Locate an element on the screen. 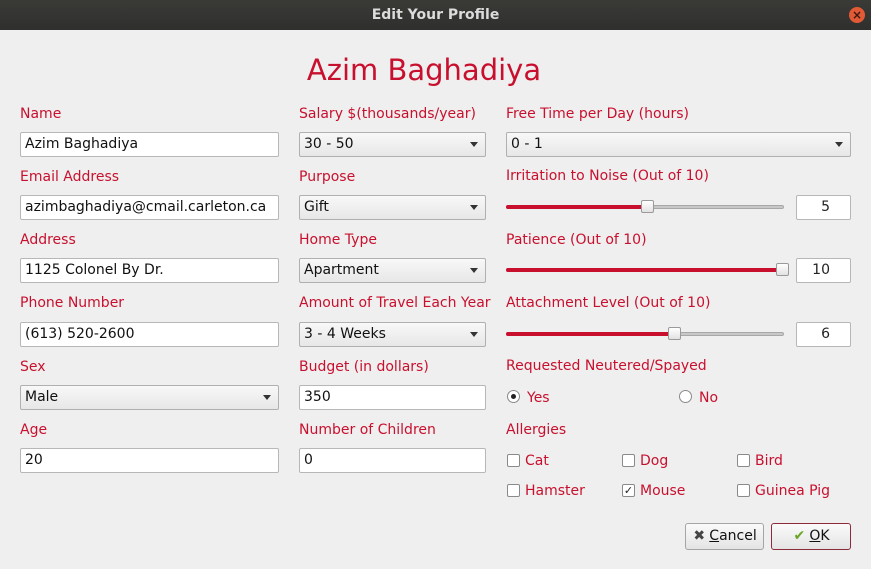 The image size is (871, 569). neutered-yes-label: Yes is located at coordinates (538, 398).